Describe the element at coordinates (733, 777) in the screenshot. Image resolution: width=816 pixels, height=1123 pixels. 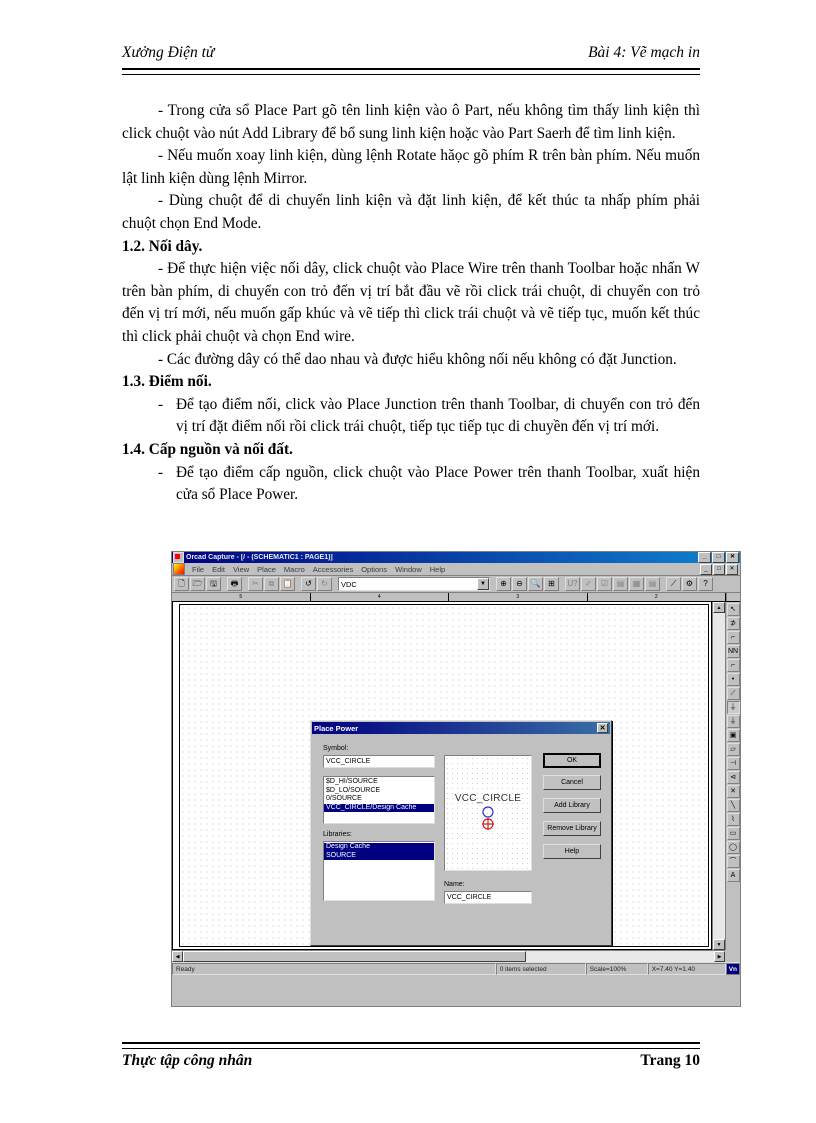
I see `place-offpage-connector-icon: ⊲` at that location.